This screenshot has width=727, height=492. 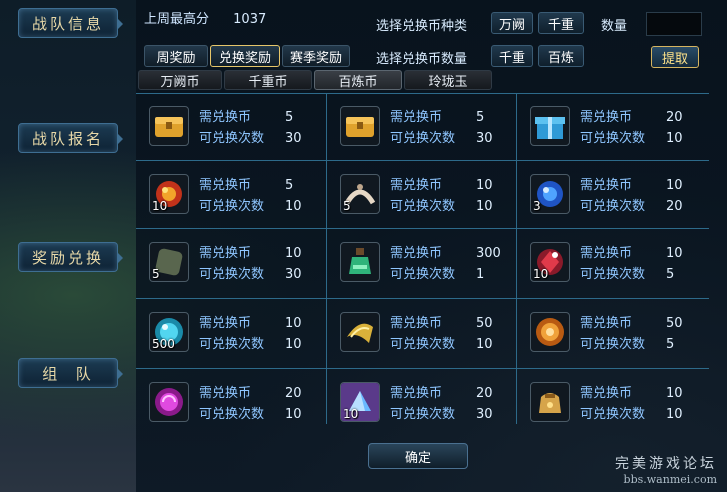 What do you see at coordinates (169, 402) in the screenshot?
I see `purple-spirit-orb-icon` at bounding box center [169, 402].